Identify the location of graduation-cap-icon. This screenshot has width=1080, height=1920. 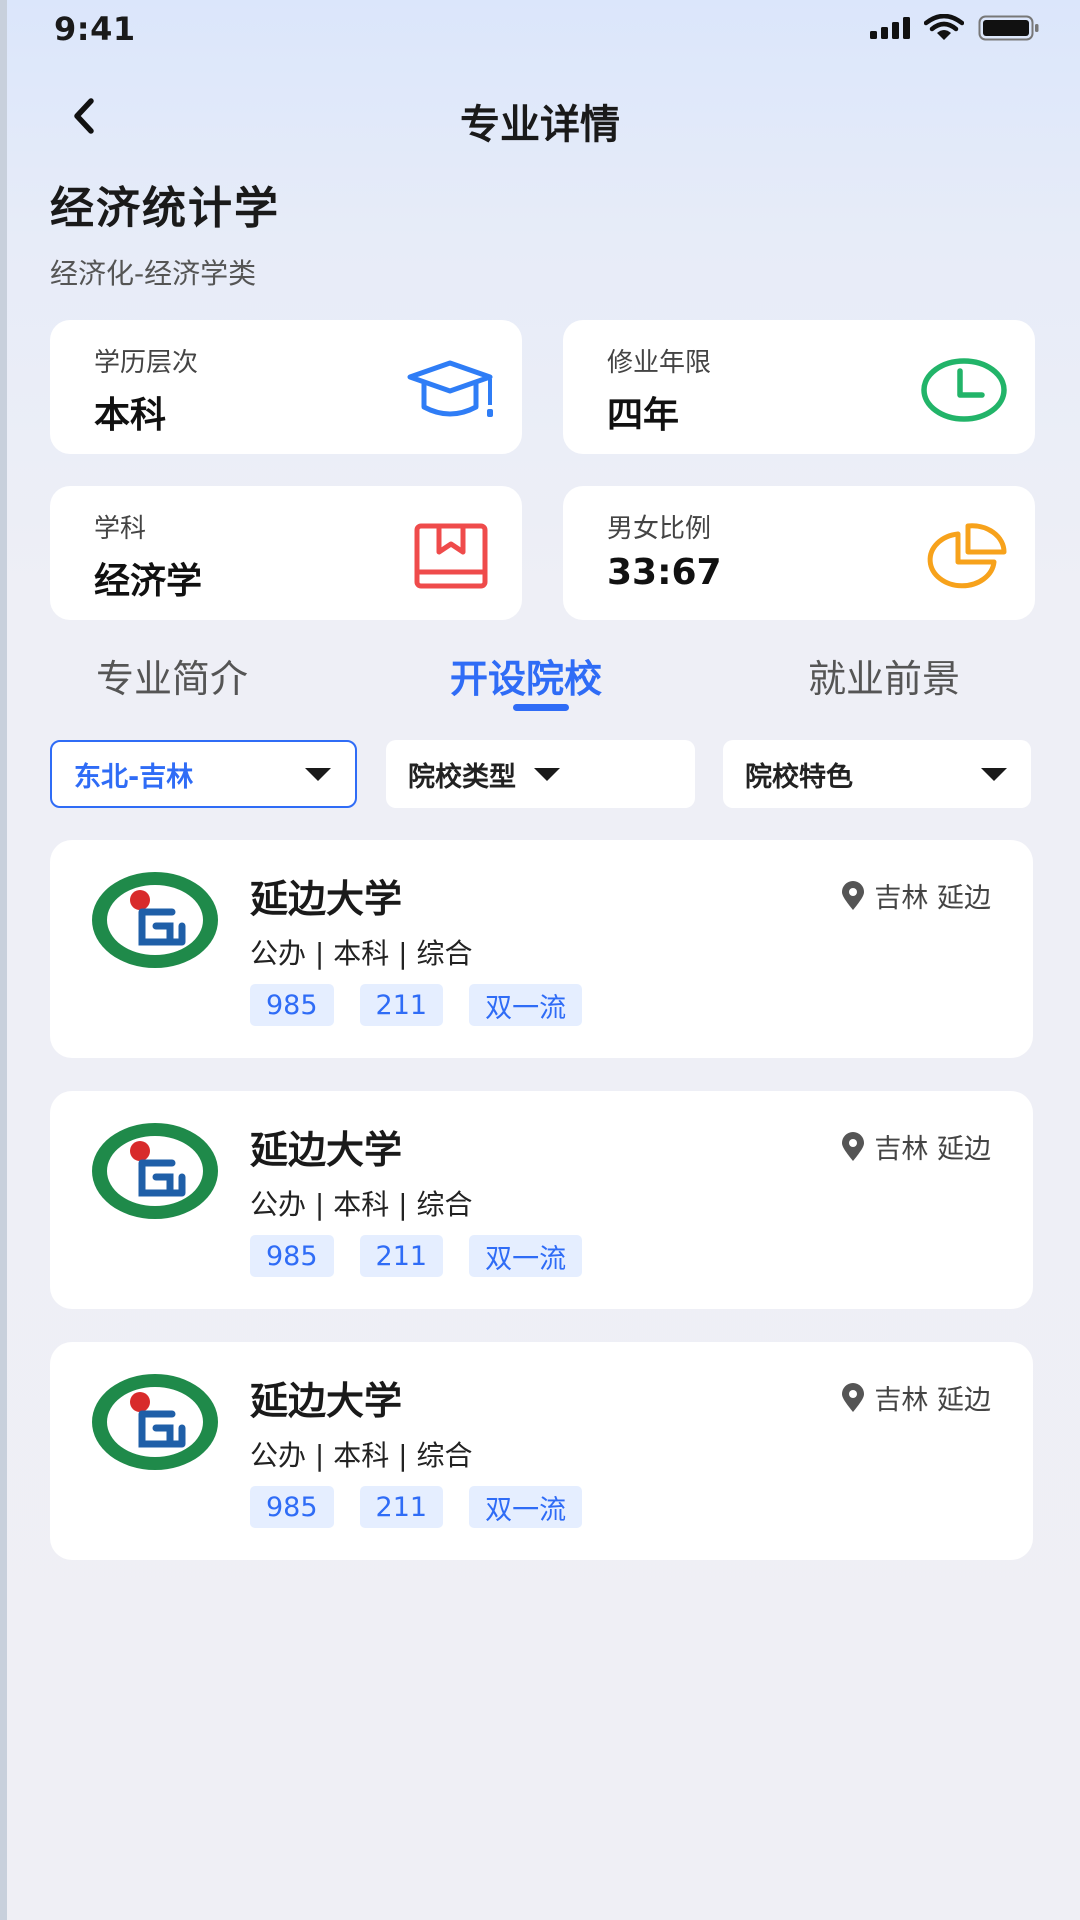
(451, 390).